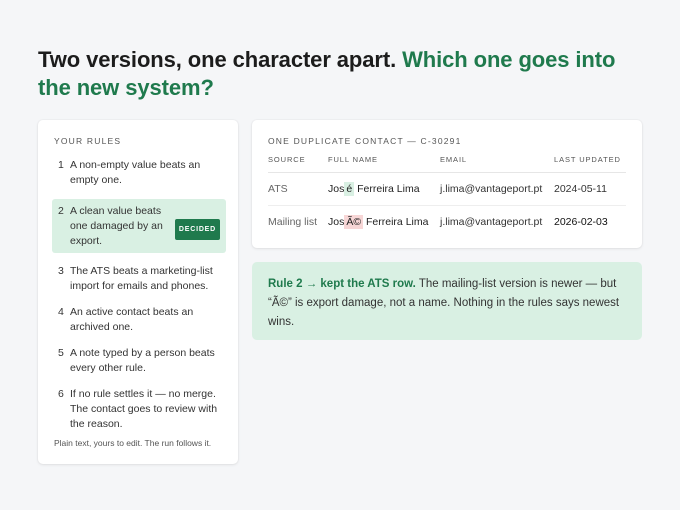  I want to click on decision-summary: Rule 2 → kept the ATS row., so click(342, 284).